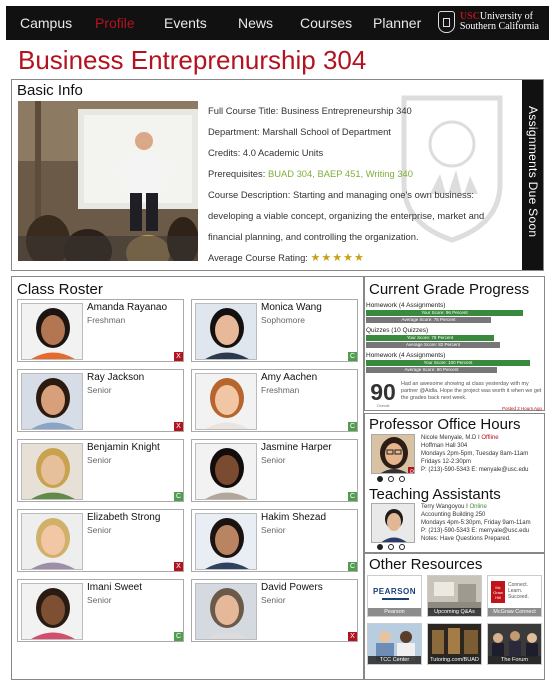 This screenshot has width=555, height=686. I want to click on student-status-badge: C, so click(352, 426).